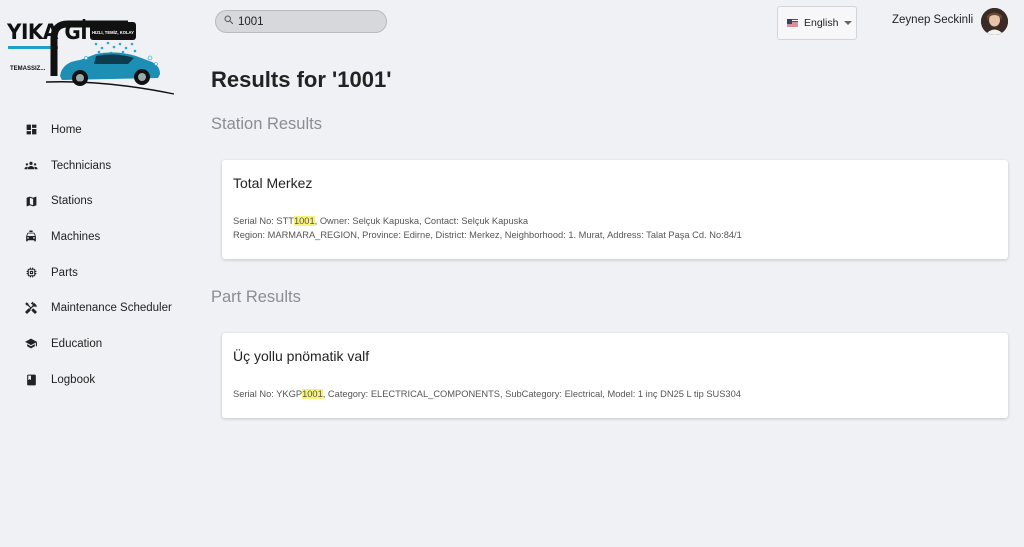 The width and height of the screenshot is (1024, 547). Describe the element at coordinates (268, 394) in the screenshot. I see `serial-prefix: Serial No: YKGP` at that location.